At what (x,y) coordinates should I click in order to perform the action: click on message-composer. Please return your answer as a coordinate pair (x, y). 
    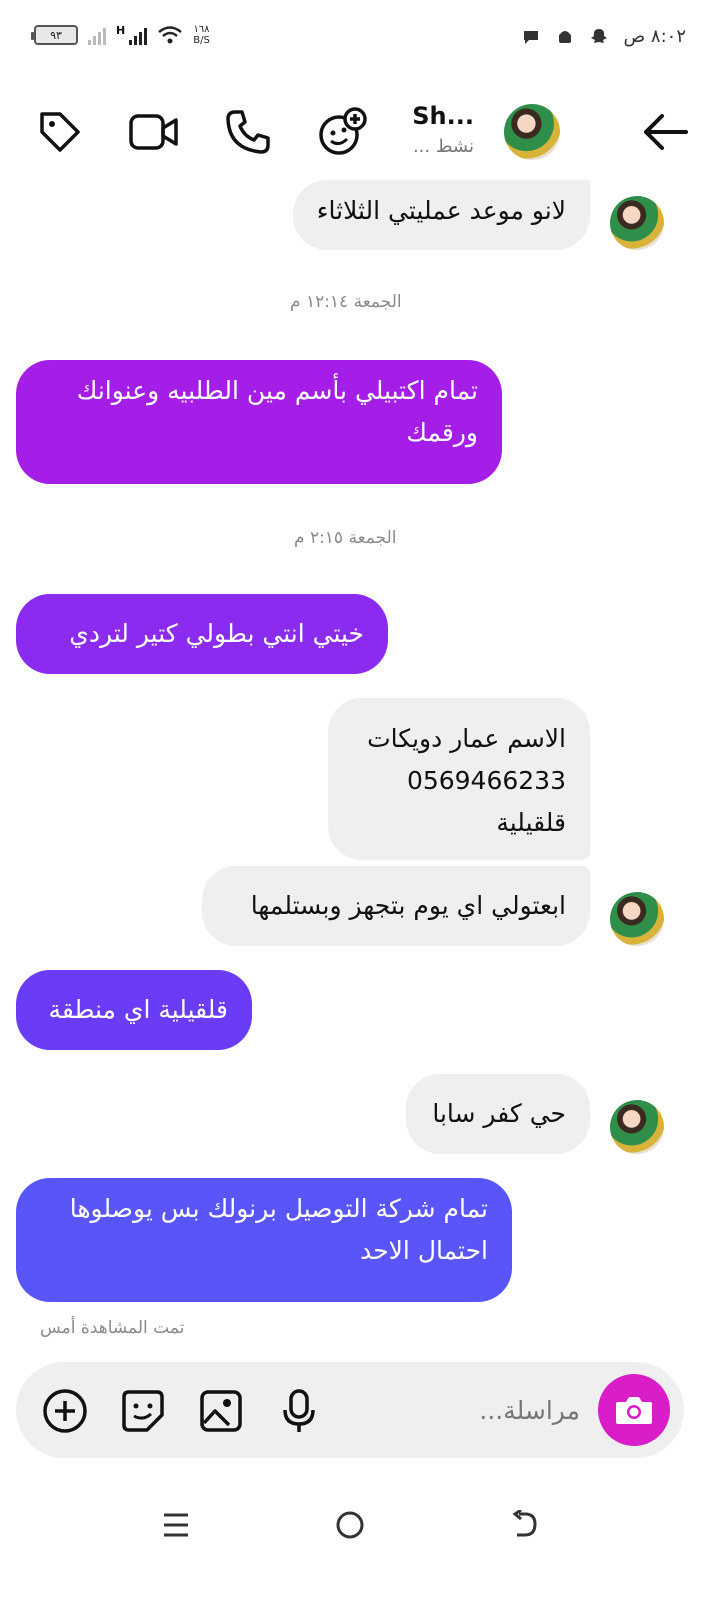
    Looking at the image, I should click on (350, 1410).